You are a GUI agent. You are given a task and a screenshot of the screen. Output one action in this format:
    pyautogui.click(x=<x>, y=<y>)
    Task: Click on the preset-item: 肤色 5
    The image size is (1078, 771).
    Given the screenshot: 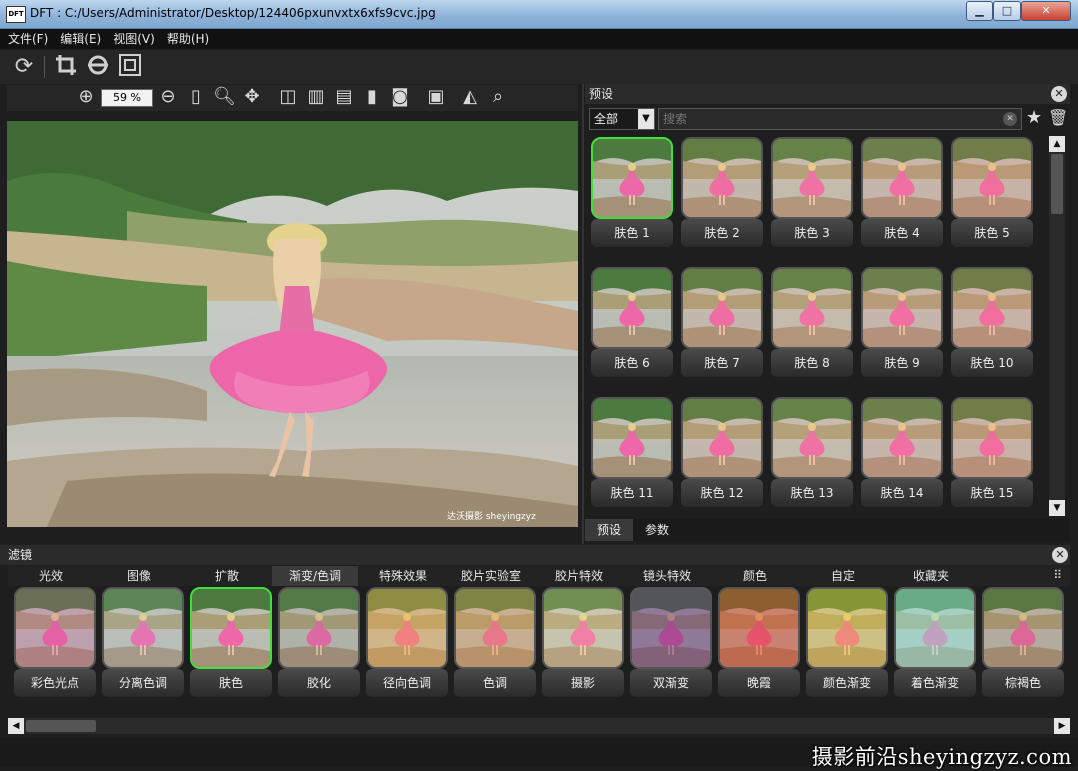 What is the action you would take?
    pyautogui.click(x=992, y=197)
    